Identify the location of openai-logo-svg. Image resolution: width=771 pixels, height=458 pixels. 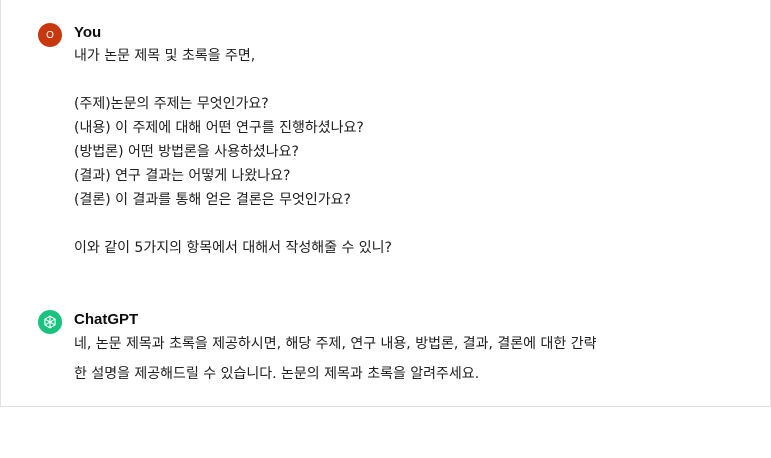
(50, 322).